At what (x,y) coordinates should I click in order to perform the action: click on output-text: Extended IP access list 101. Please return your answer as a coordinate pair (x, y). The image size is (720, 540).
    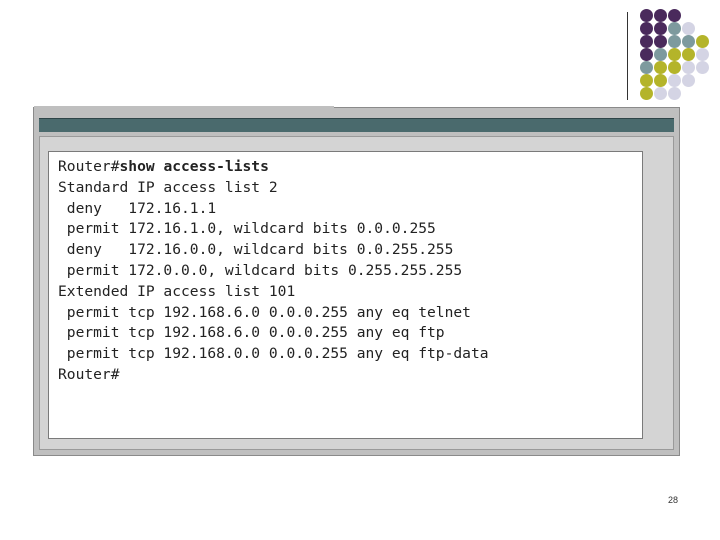
    Looking at the image, I should click on (177, 291).